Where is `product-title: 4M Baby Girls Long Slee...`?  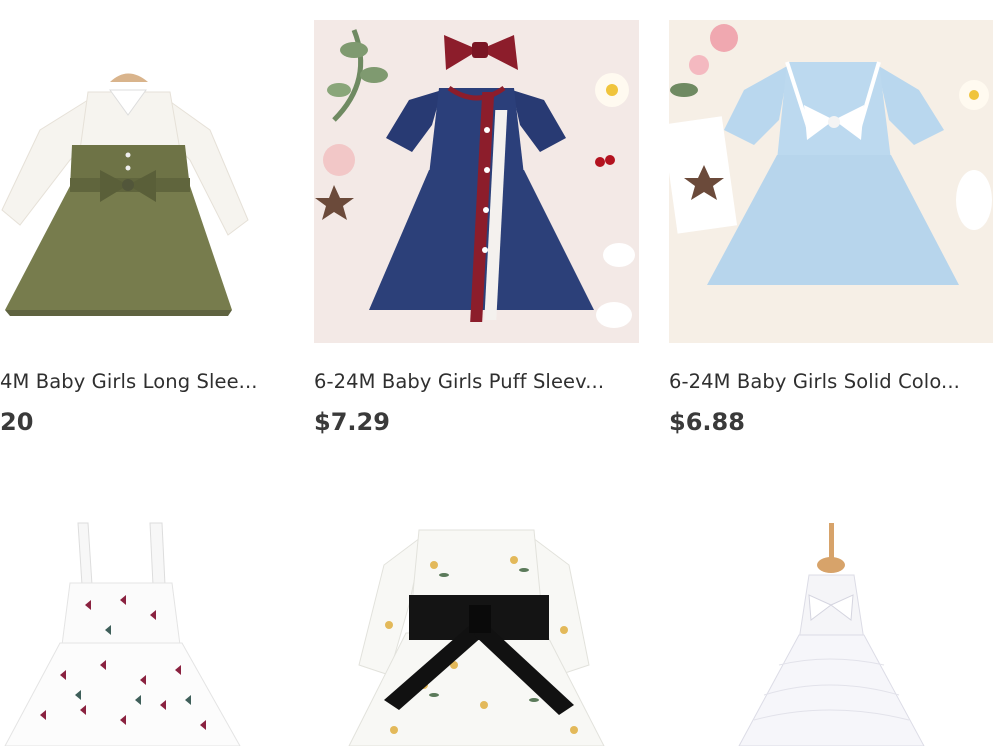 product-title: 4M Baby Girls Long Slee... is located at coordinates (129, 381).